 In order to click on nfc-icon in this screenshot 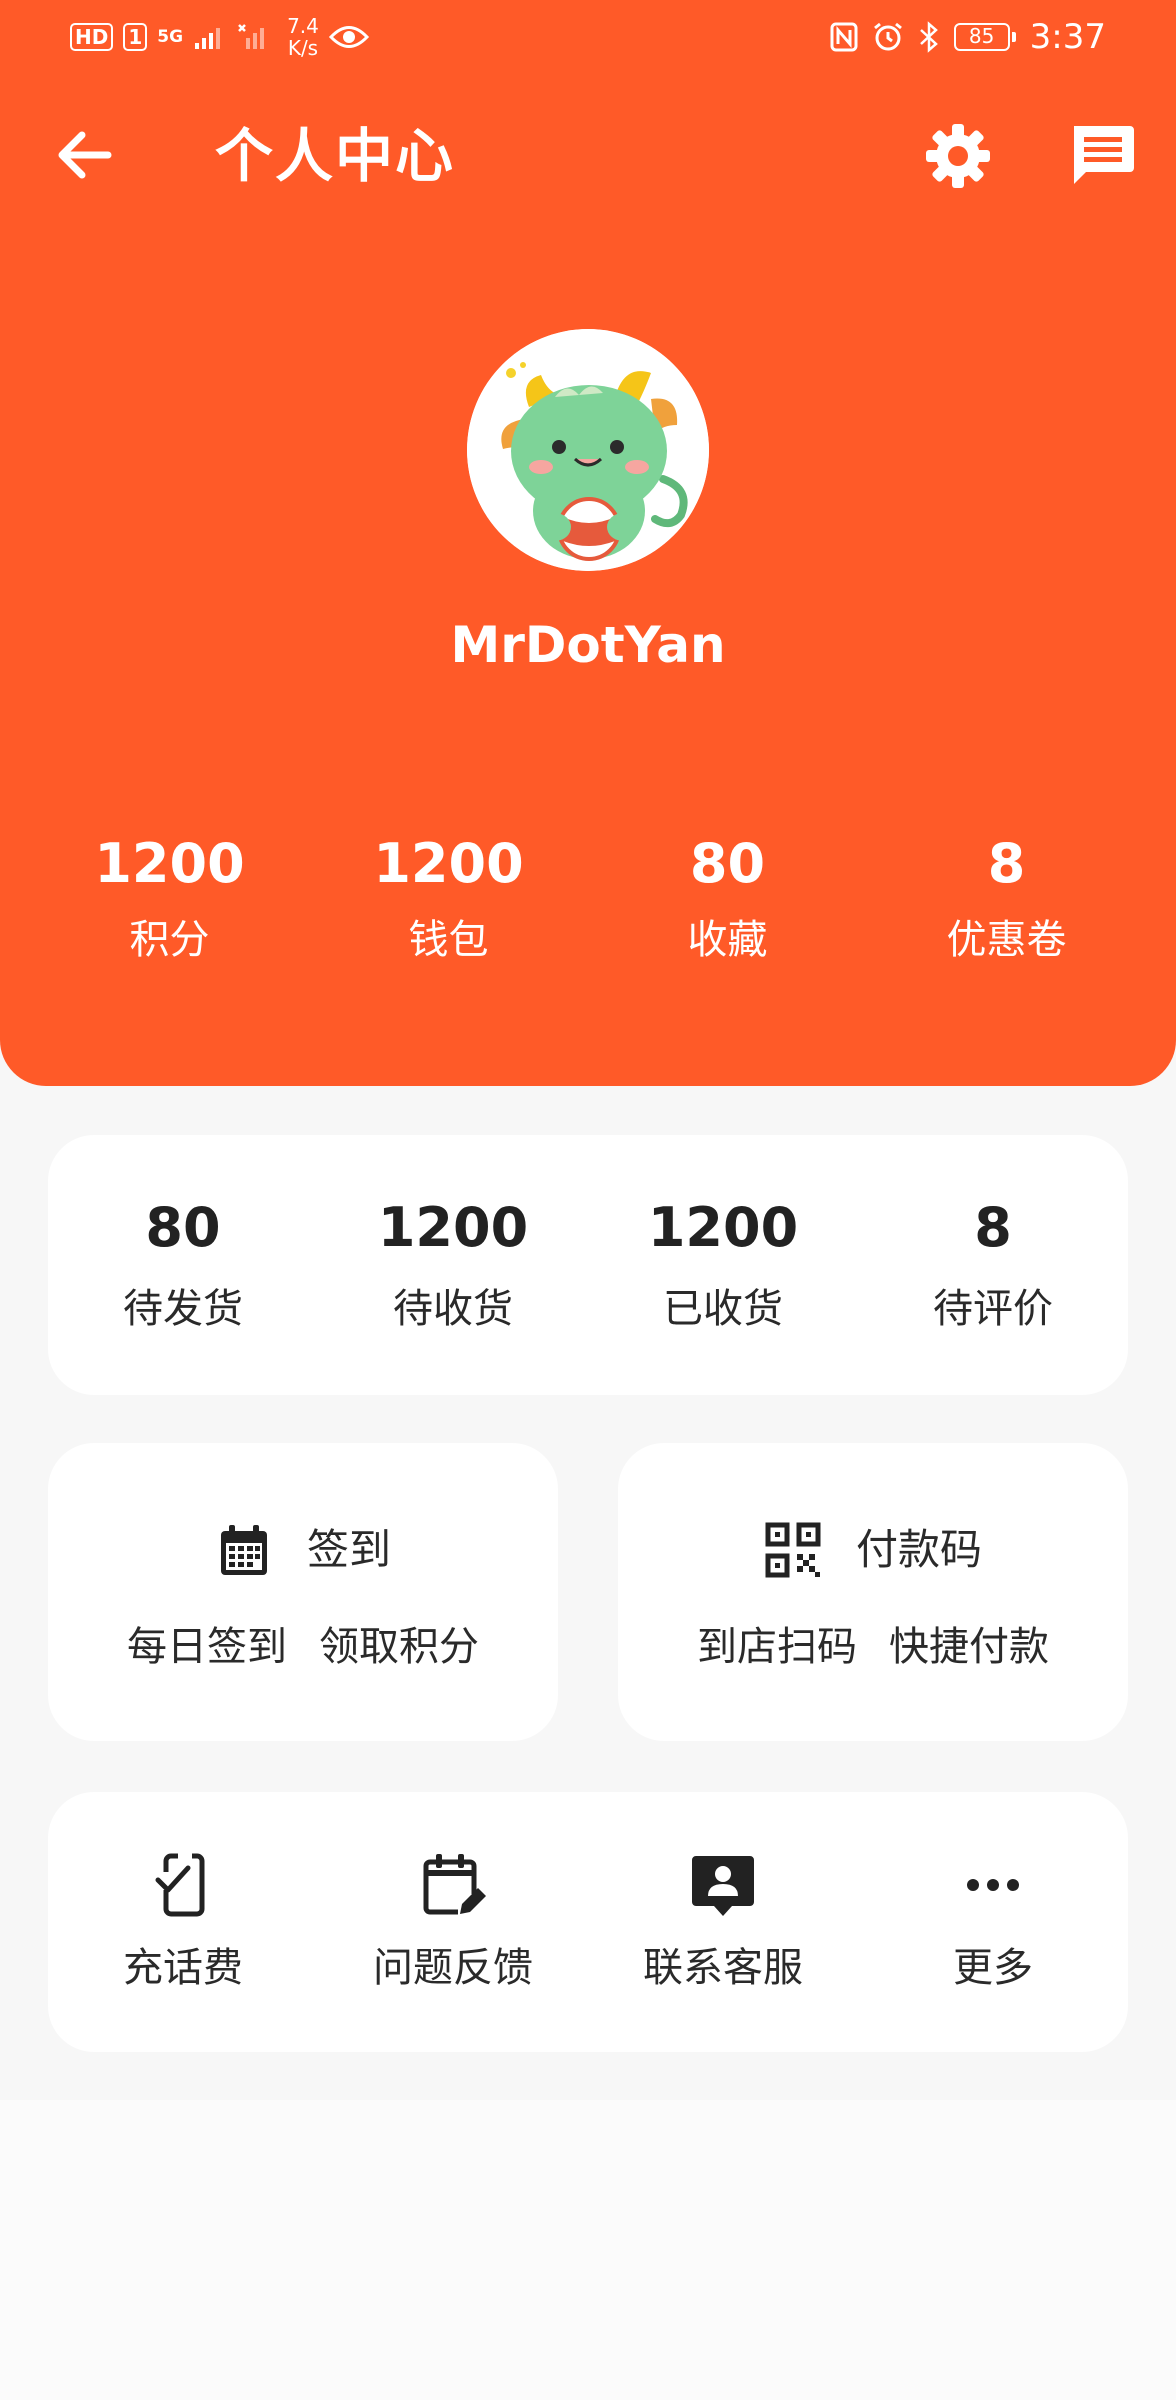, I will do `click(844, 37)`.